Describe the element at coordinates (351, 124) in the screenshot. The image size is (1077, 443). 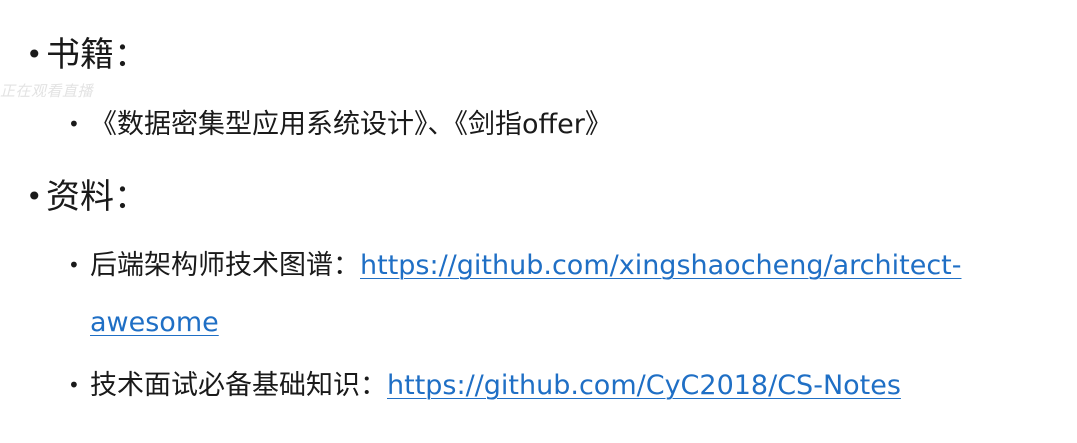
I see `book-list-text: 《数据密集型应用系统设计》、《剑指offer》` at that location.